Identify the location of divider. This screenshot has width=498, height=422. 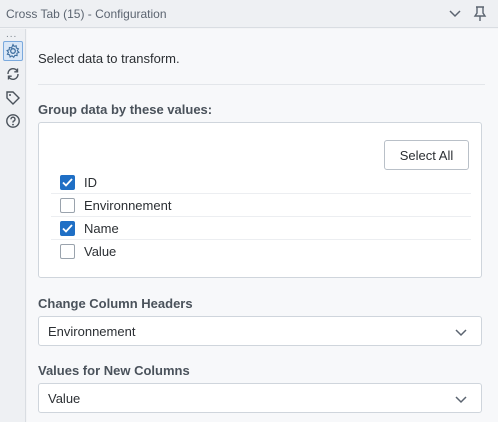
(261, 84).